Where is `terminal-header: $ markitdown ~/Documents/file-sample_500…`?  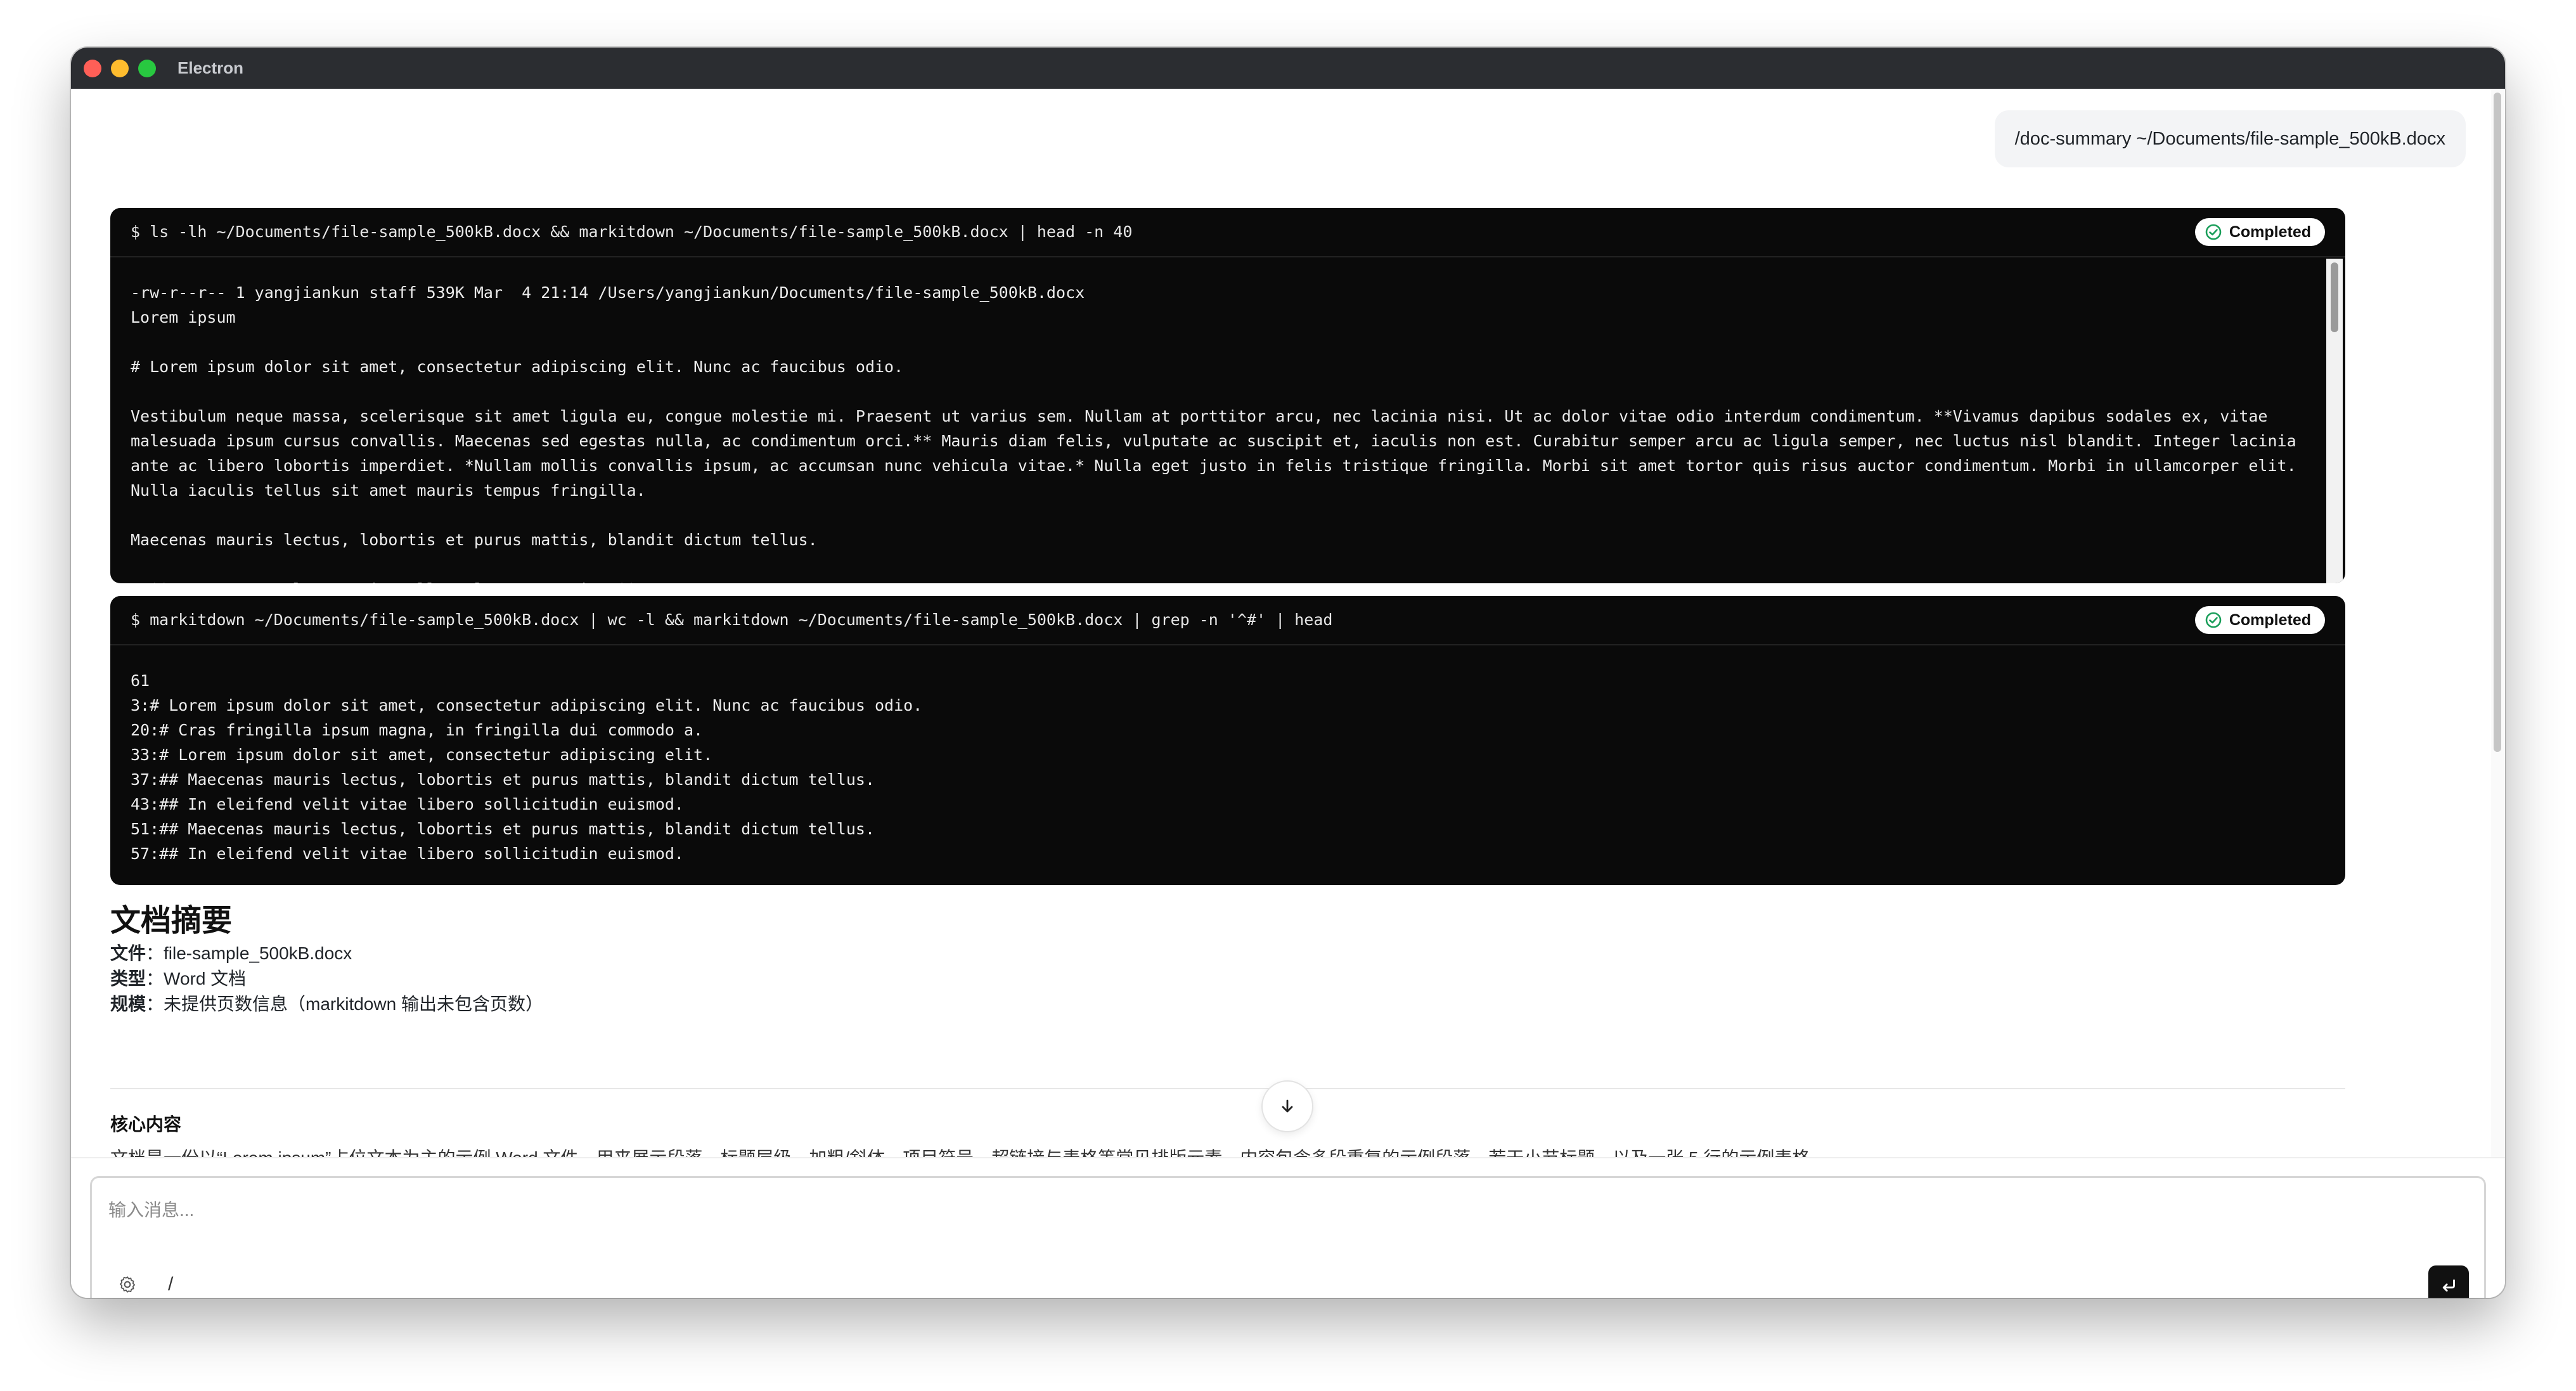 terminal-header: $ markitdown ~/Documents/file-sample_500… is located at coordinates (1227, 620).